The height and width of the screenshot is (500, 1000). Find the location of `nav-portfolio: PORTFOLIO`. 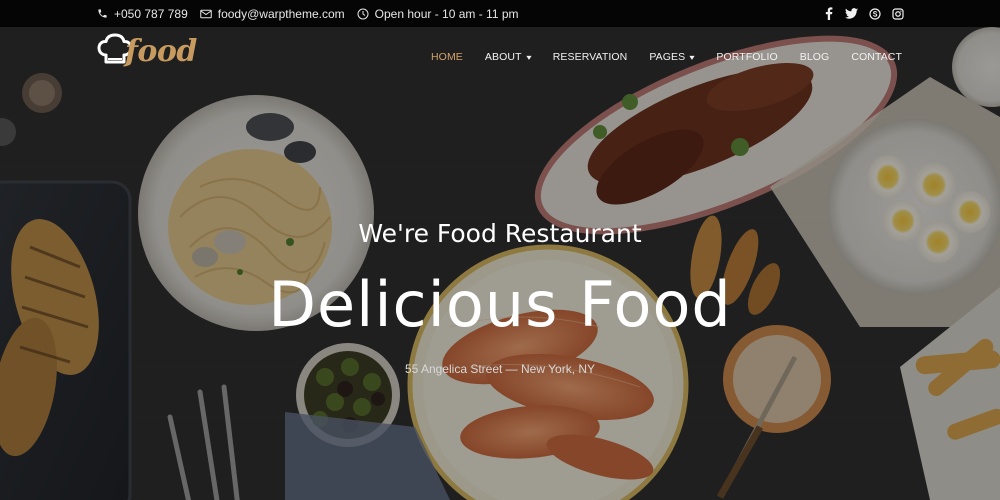

nav-portfolio: PORTFOLIO is located at coordinates (746, 57).